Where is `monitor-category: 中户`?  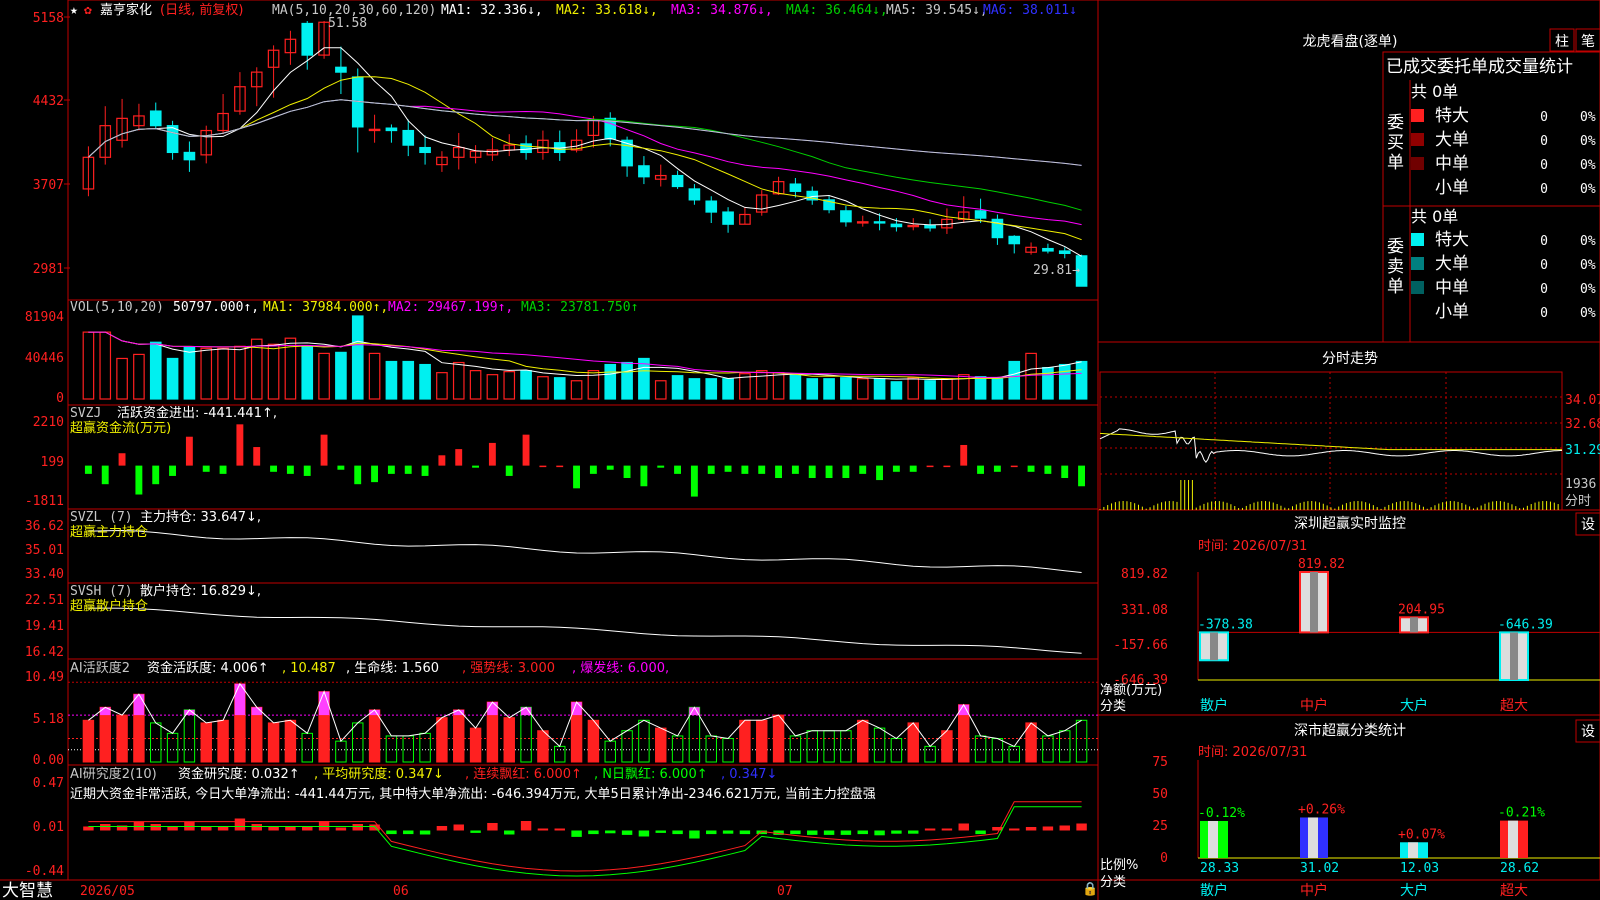
monitor-category: 中户 is located at coordinates (1314, 705).